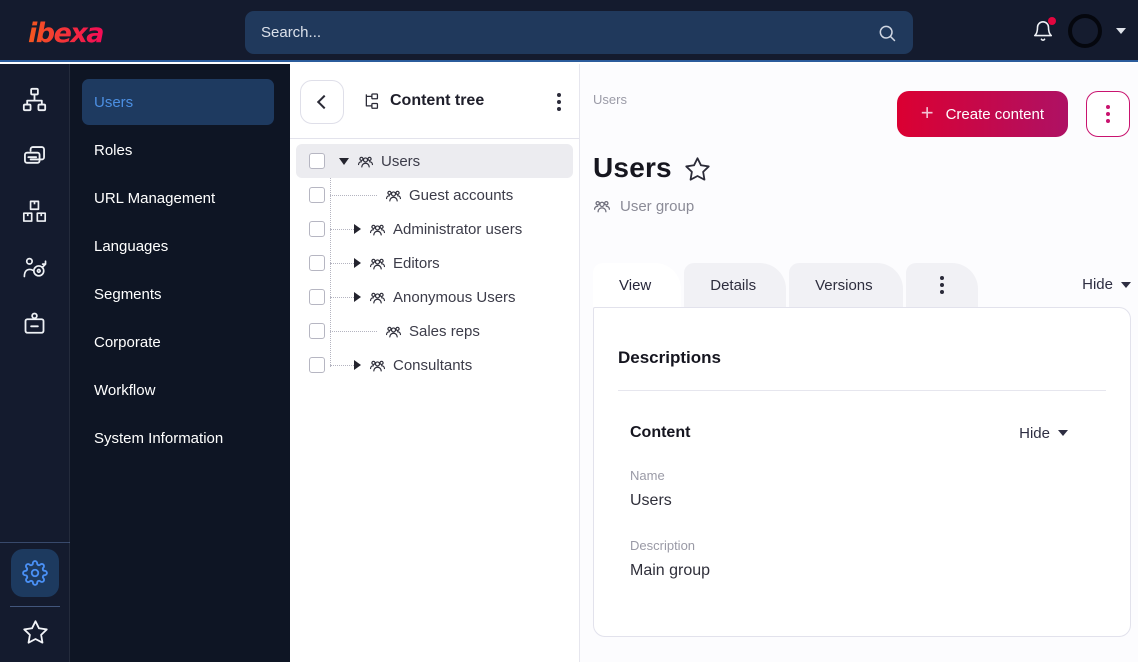 This screenshot has height=662, width=1138. Describe the element at coordinates (178, 150) in the screenshot. I see `sidebar-item-roles: Roles` at that location.